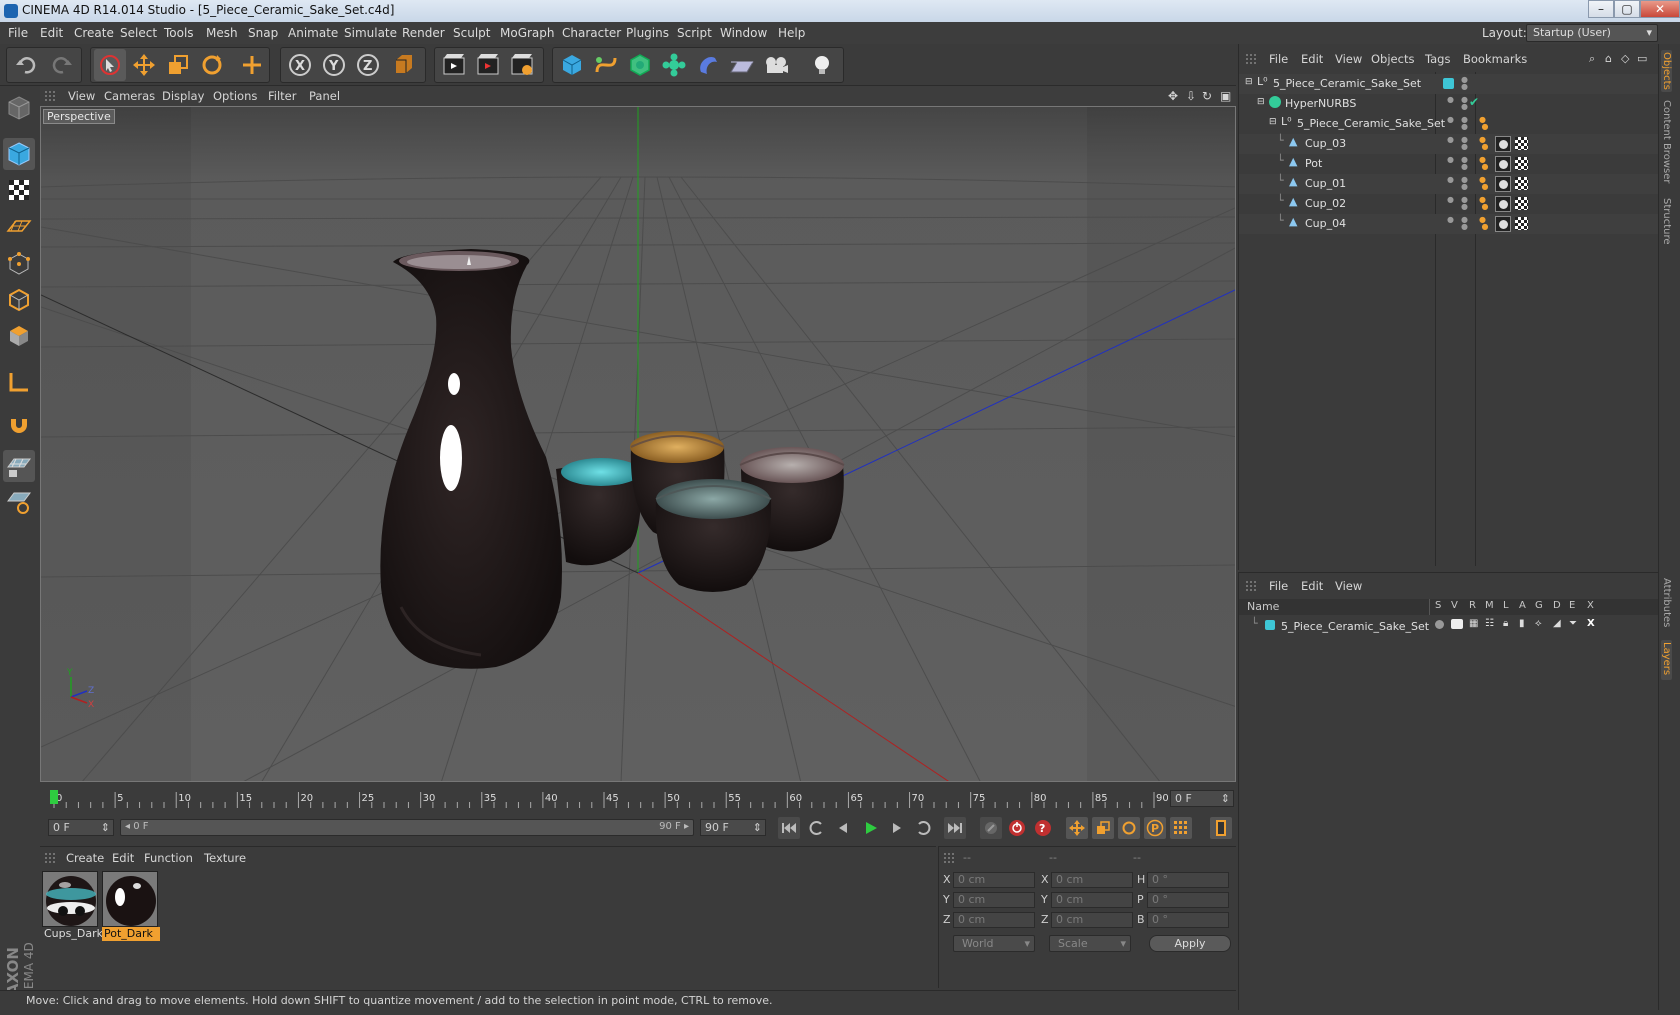 Image resolution: width=1680 pixels, height=1015 pixels. What do you see at coordinates (1572, 605) in the screenshot?
I see `column-expressions: E` at bounding box center [1572, 605].